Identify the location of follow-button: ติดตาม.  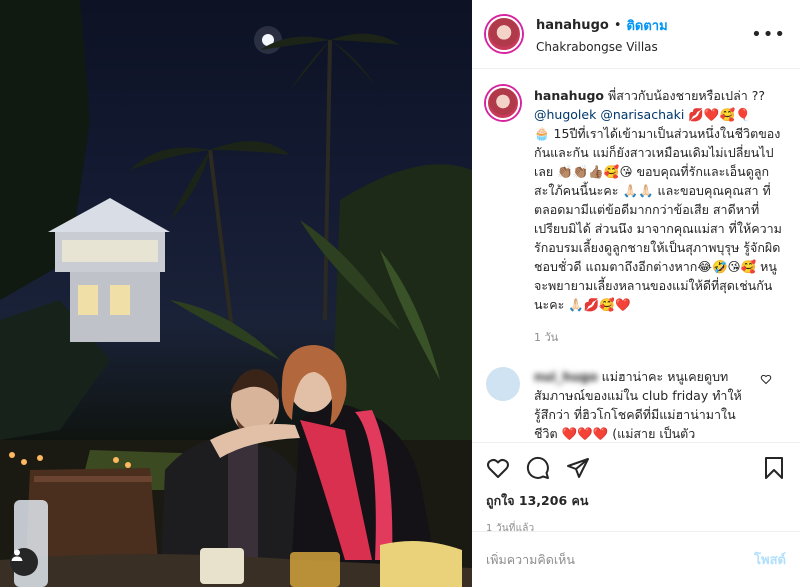
(646, 25).